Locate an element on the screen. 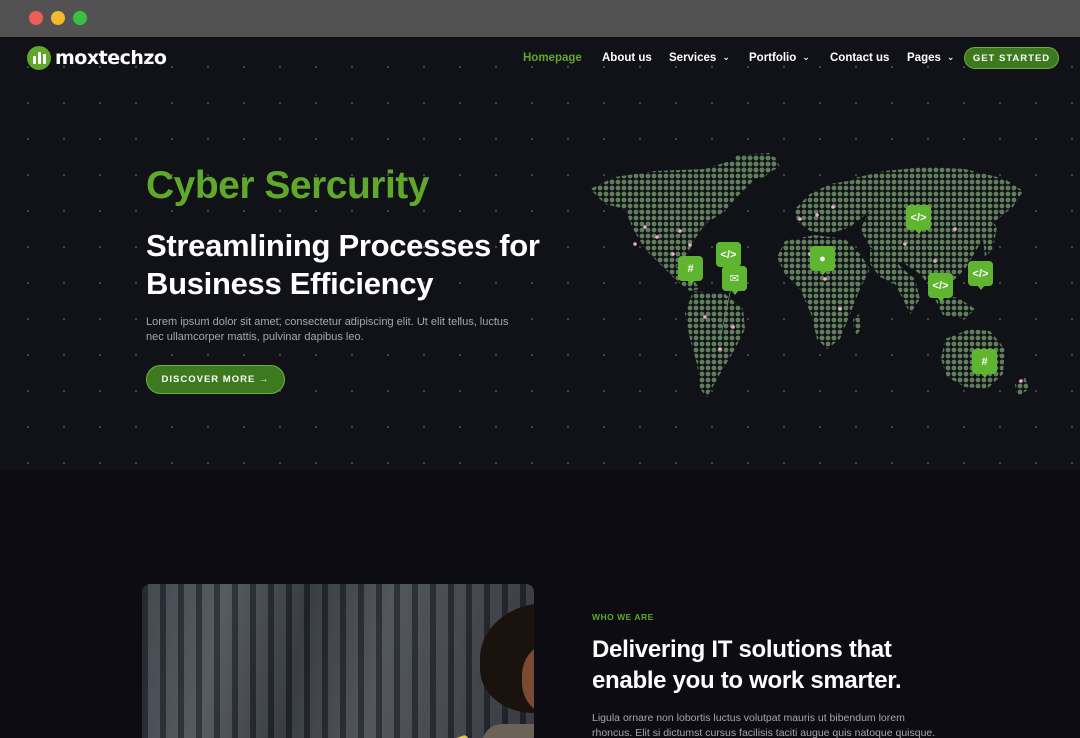 The image size is (1080, 738). window-maximize-dot is located at coordinates (80, 18).